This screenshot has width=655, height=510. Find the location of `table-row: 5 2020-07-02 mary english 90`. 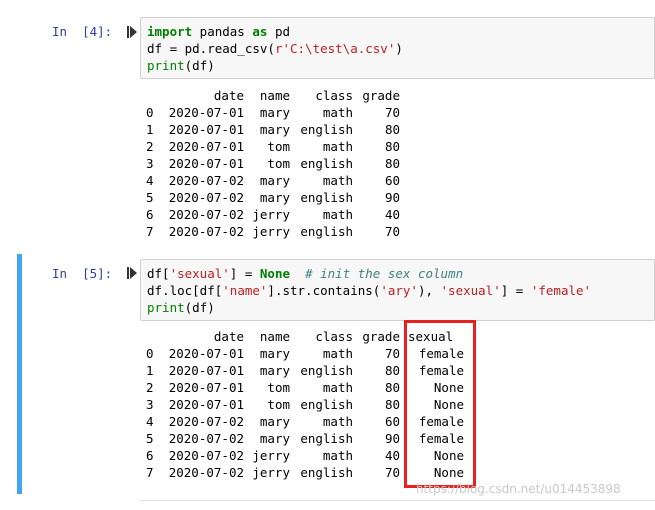

table-row: 5 2020-07-02 mary english 90 is located at coordinates (273, 197).